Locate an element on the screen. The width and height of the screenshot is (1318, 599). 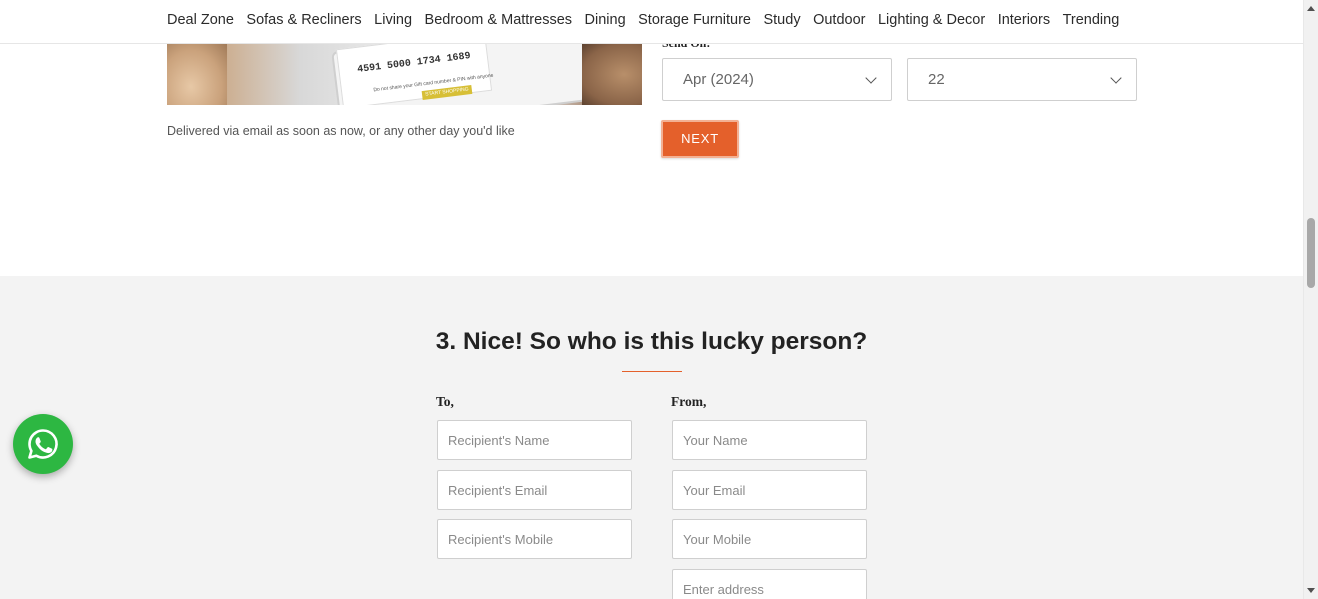
whatsapp-icon is located at coordinates (43, 444).